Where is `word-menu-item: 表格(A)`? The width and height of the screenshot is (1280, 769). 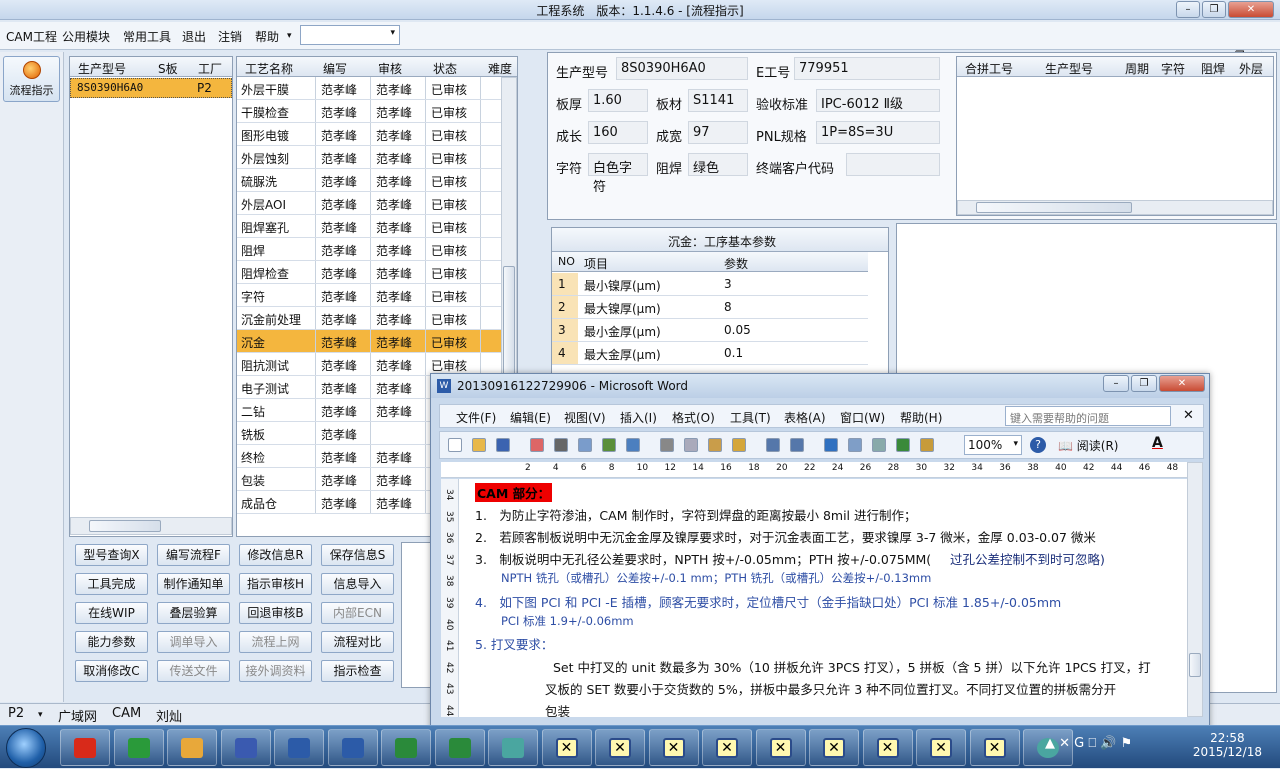
word-menu-item: 表格(A) is located at coordinates (805, 417).